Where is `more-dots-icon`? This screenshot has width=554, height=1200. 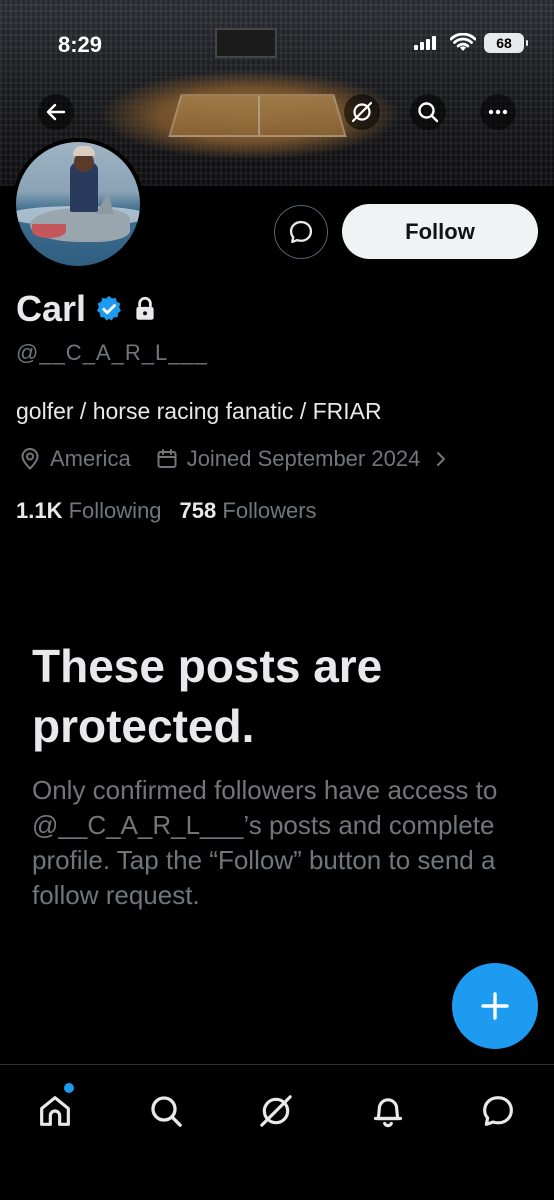 more-dots-icon is located at coordinates (498, 112).